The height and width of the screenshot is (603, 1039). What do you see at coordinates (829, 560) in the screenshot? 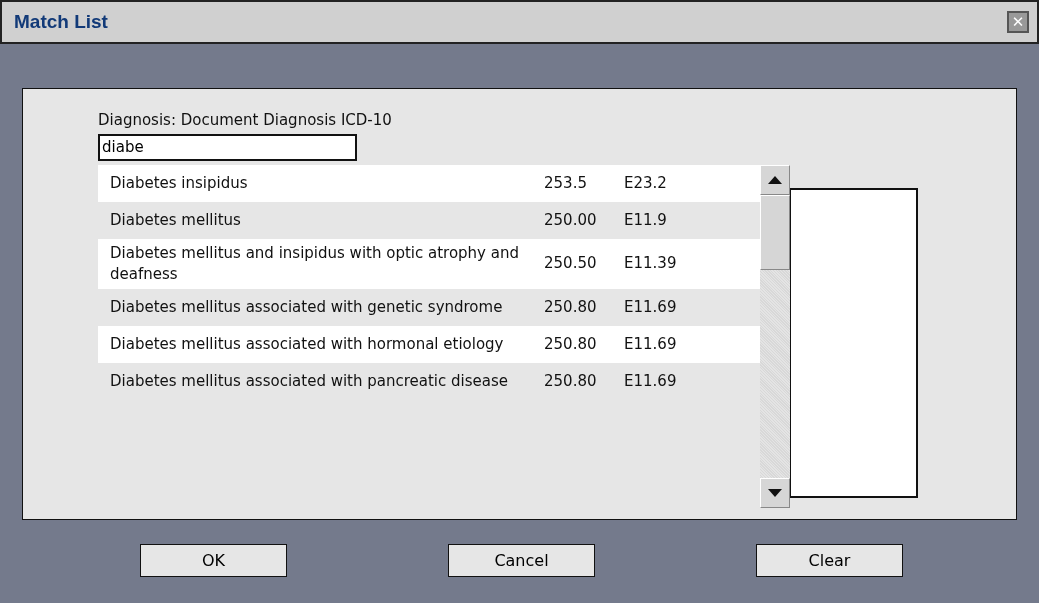
I see `clear-button: Clear` at bounding box center [829, 560].